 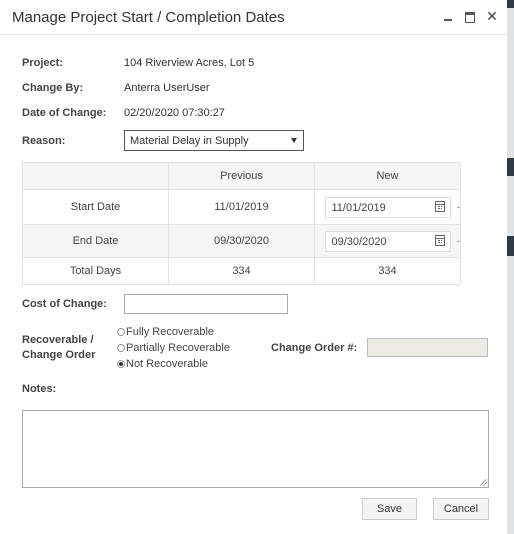 What do you see at coordinates (95, 271) in the screenshot?
I see `row-label: Total Days` at bounding box center [95, 271].